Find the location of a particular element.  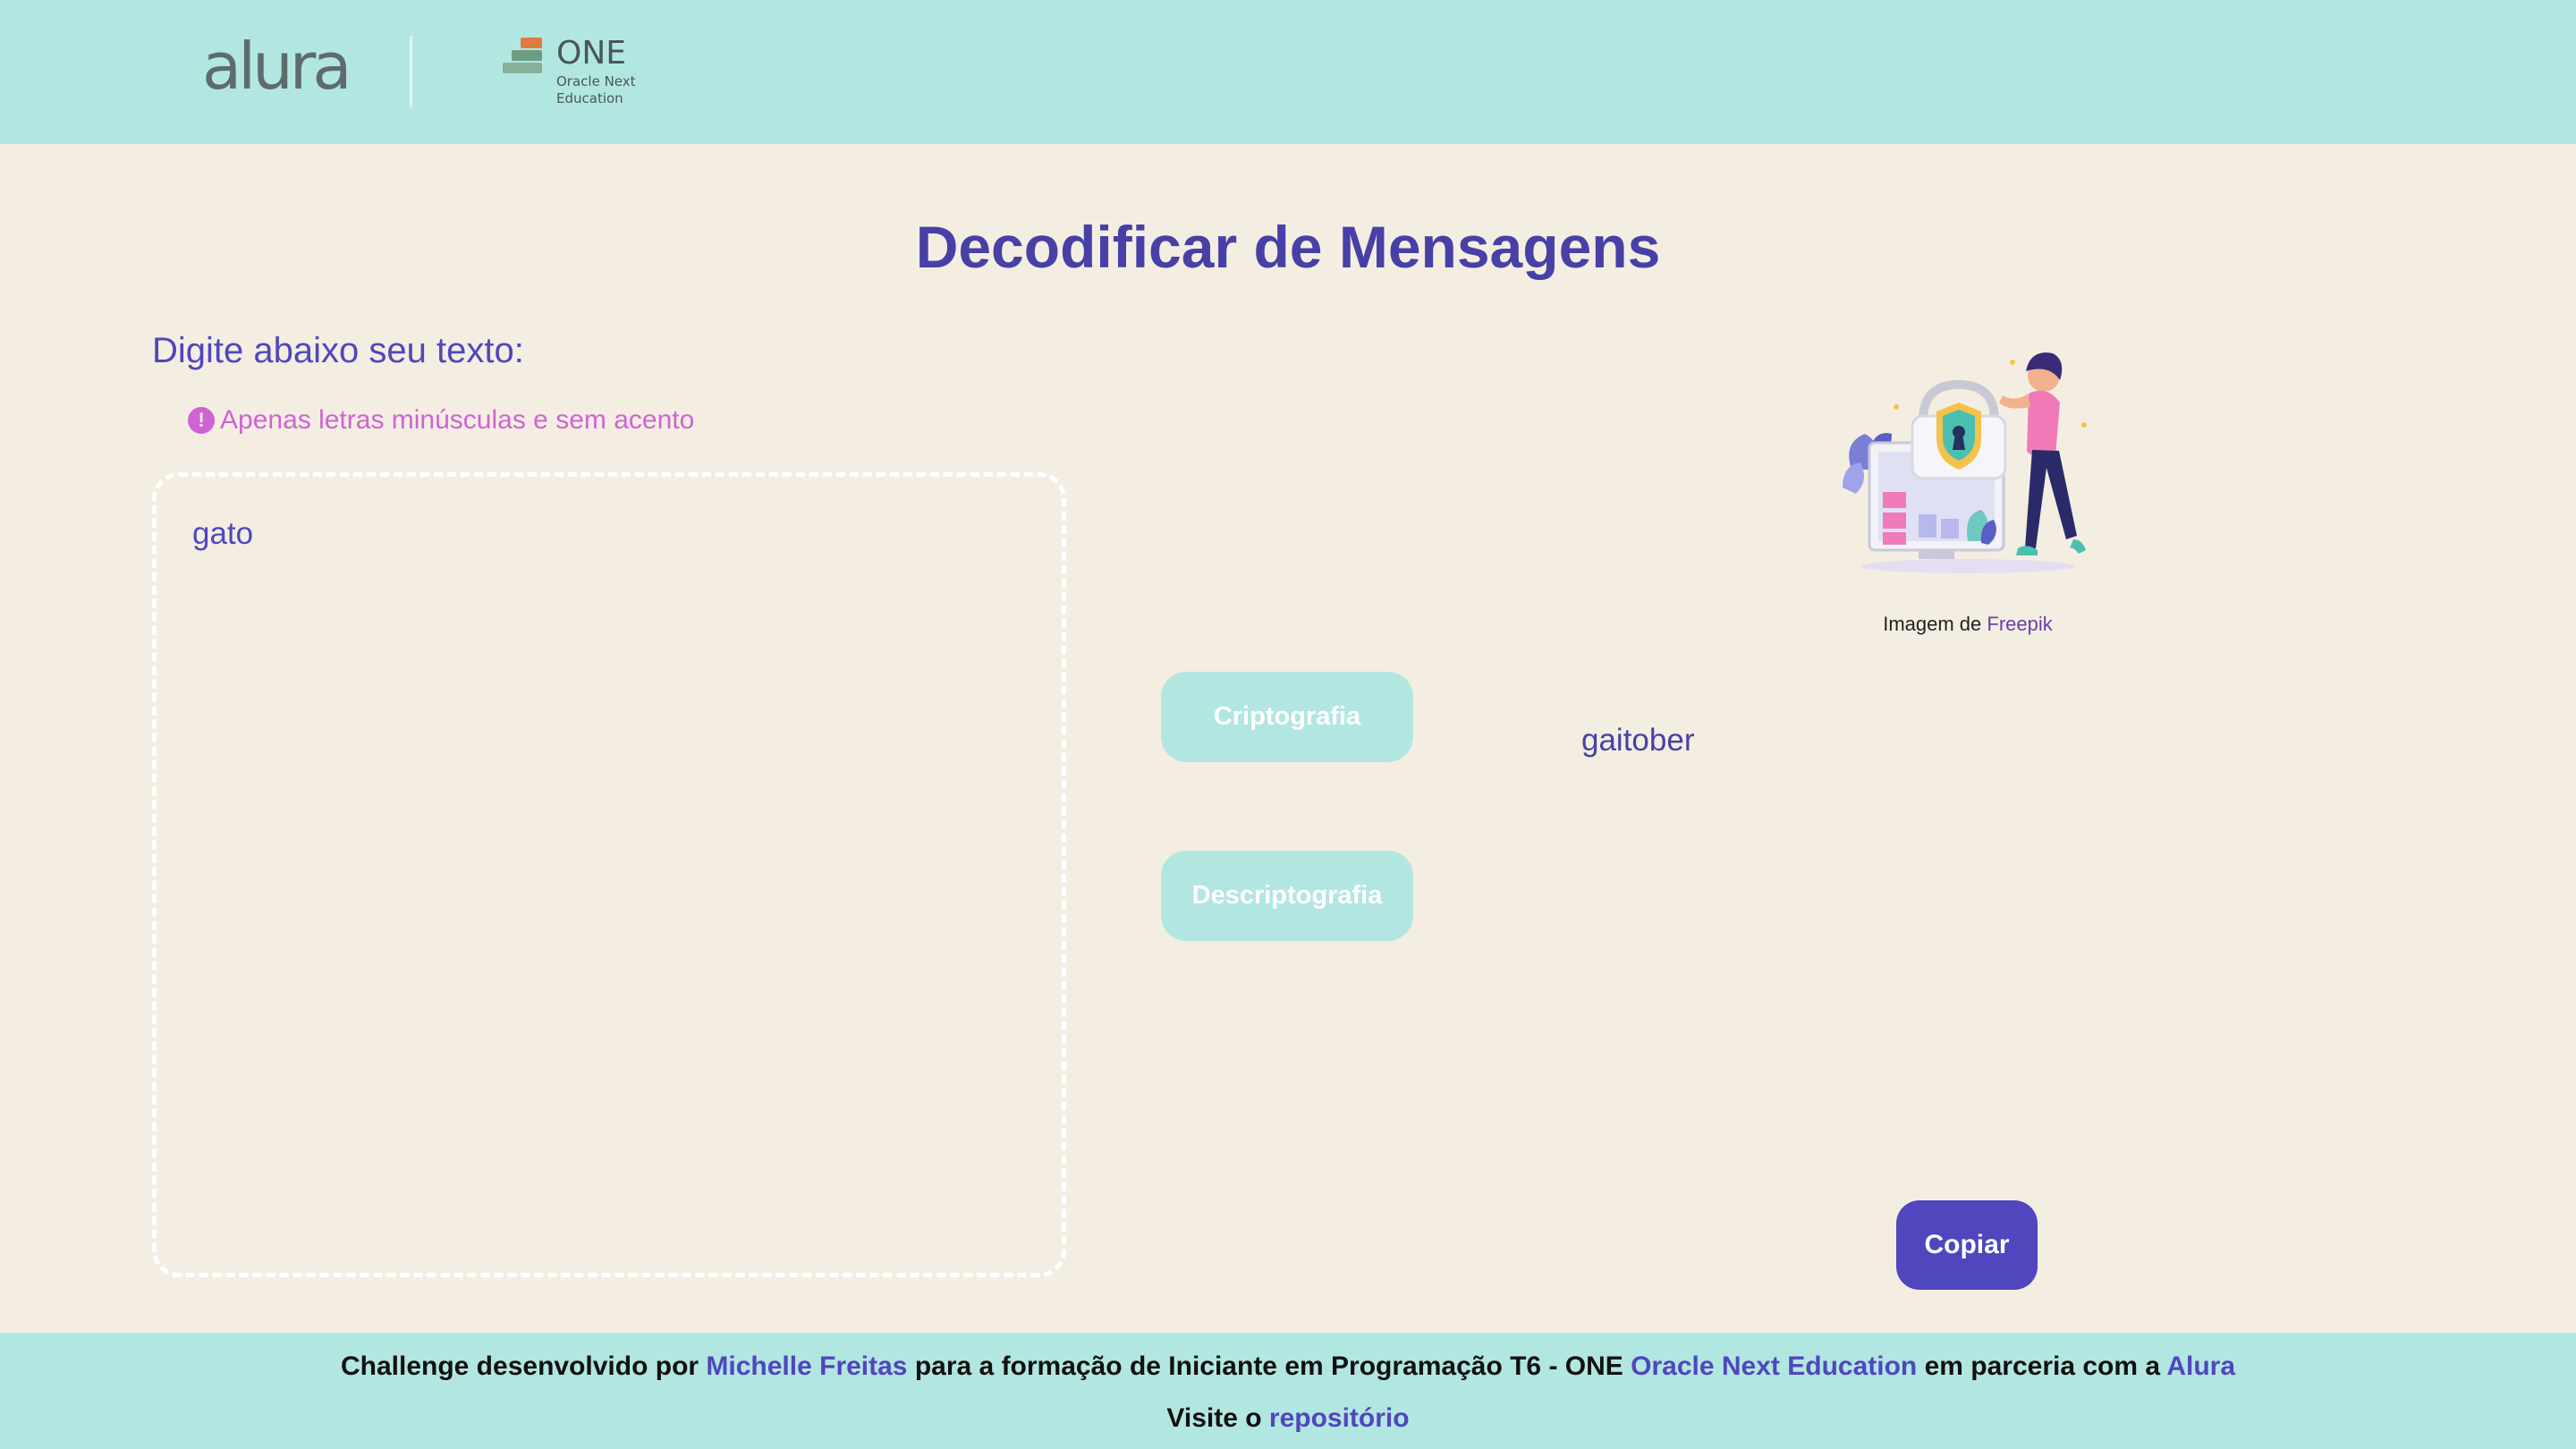

security-illustration is located at coordinates (1965, 462).